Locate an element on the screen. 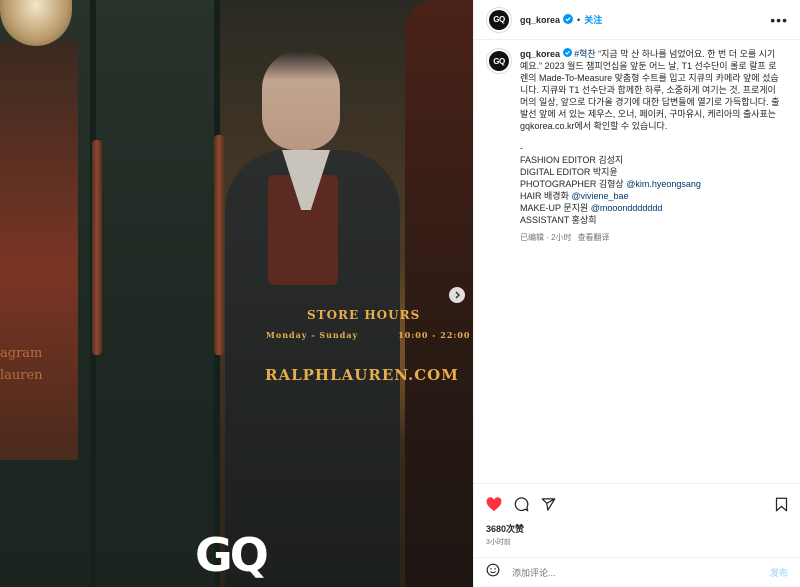 The height and width of the screenshot is (587, 800). door-handle-right is located at coordinates (219, 245).